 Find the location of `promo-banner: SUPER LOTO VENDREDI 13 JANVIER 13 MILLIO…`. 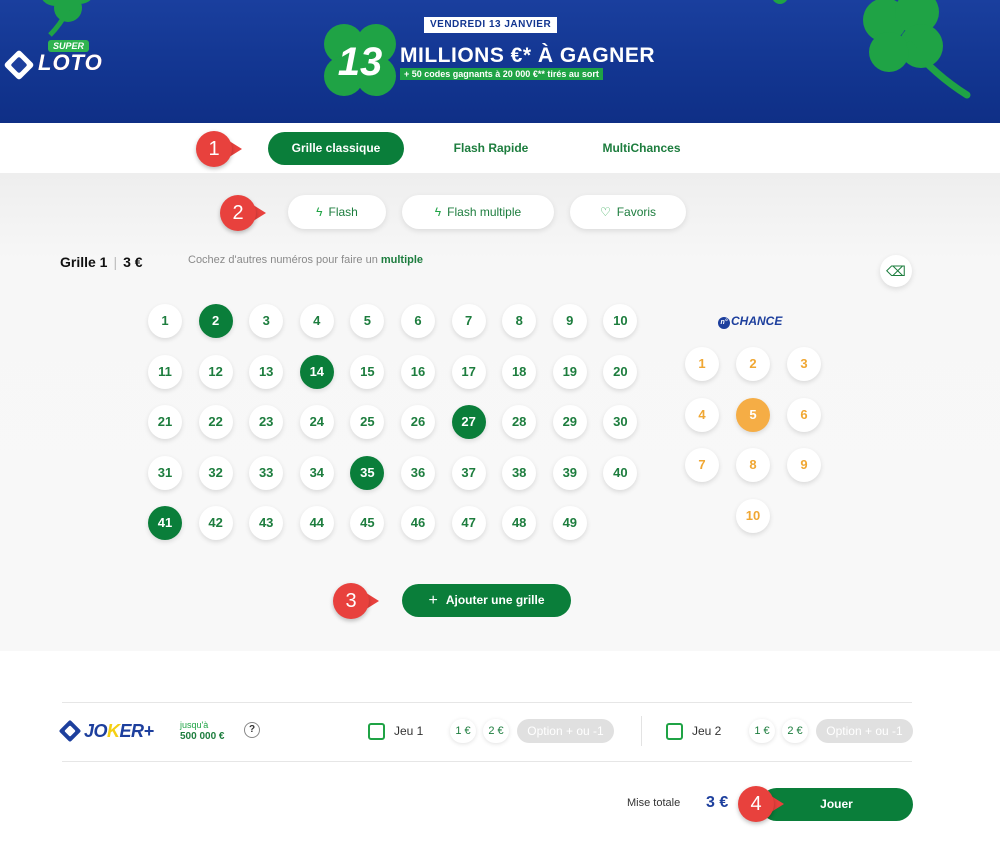

promo-banner: SUPER LOTO VENDREDI 13 JANVIER 13 MILLIO… is located at coordinates (500, 61).